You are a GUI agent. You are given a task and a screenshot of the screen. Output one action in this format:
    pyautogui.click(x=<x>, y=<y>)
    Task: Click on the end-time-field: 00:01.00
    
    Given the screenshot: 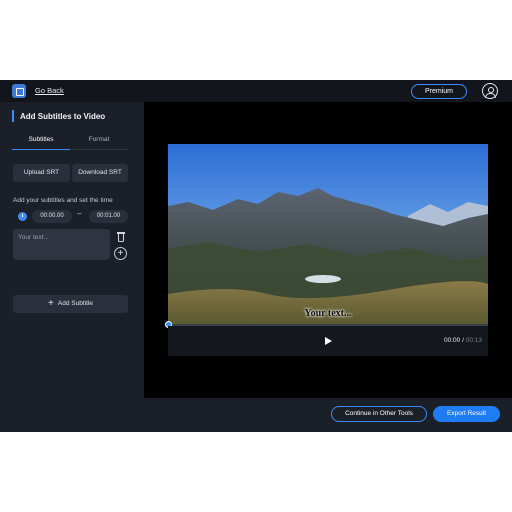 What is the action you would take?
    pyautogui.click(x=108, y=216)
    